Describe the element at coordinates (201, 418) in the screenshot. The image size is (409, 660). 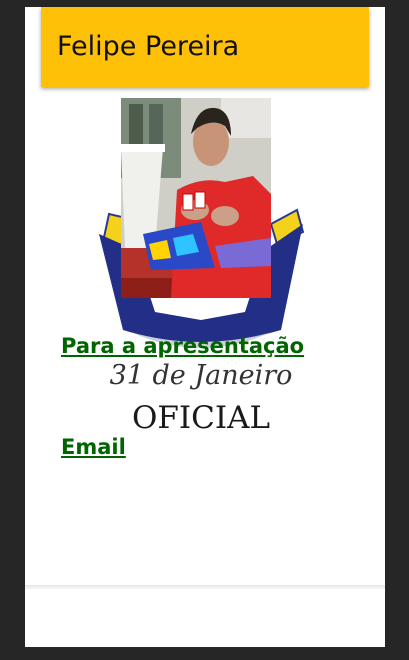
I see `logo-text-official: OFICIAL` at that location.